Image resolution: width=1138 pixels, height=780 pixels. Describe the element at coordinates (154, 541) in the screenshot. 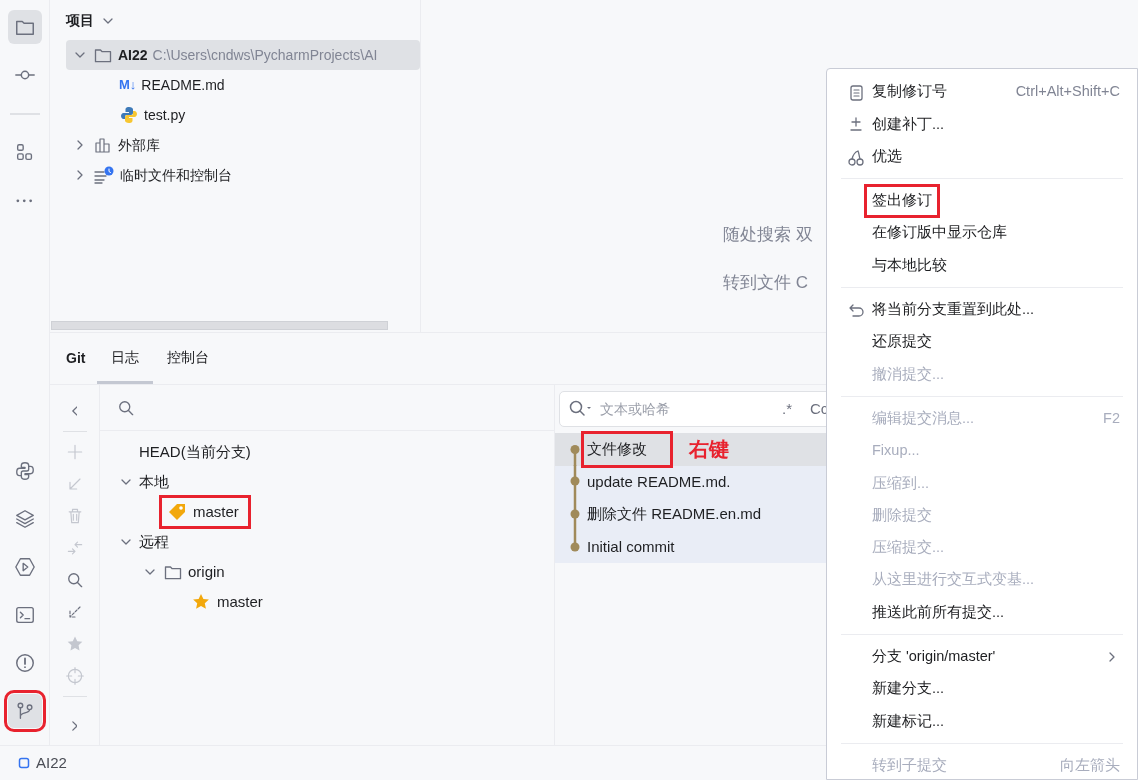

I see `tree-label: 远程` at that location.